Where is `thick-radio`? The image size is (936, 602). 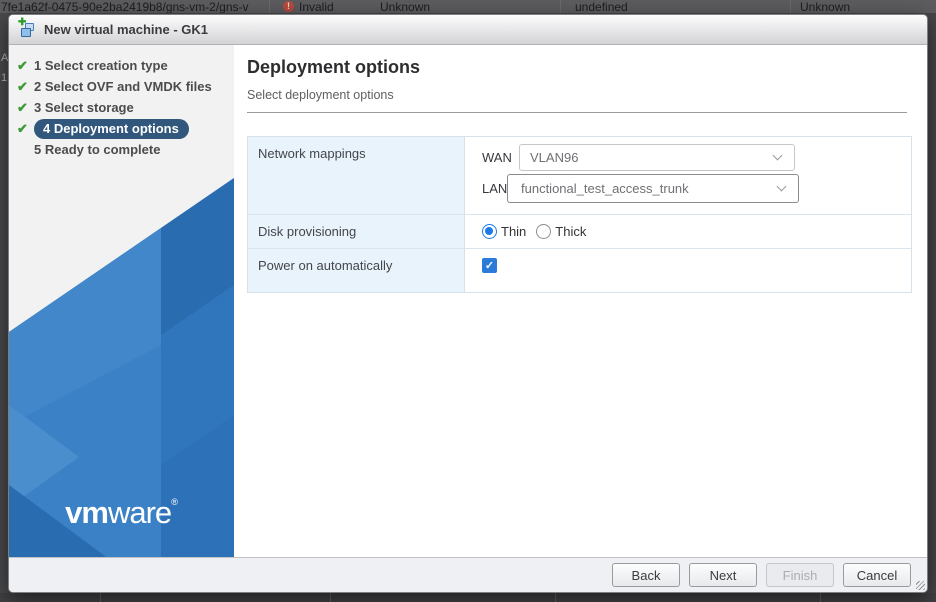
thick-radio is located at coordinates (544, 231).